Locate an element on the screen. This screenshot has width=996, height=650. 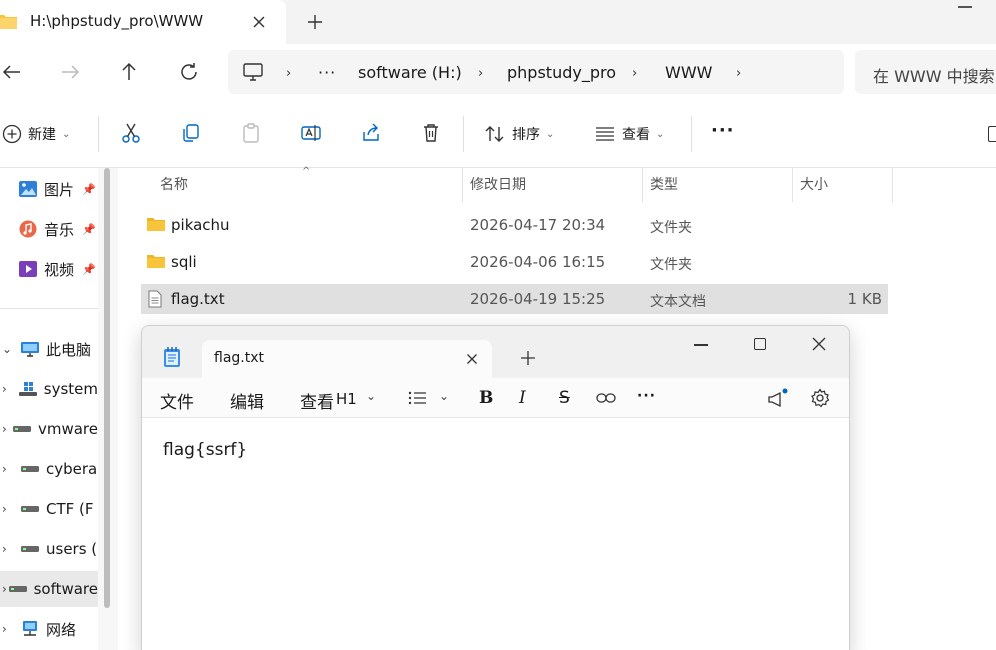
breadcrumb-software: software (H:) is located at coordinates (410, 72).